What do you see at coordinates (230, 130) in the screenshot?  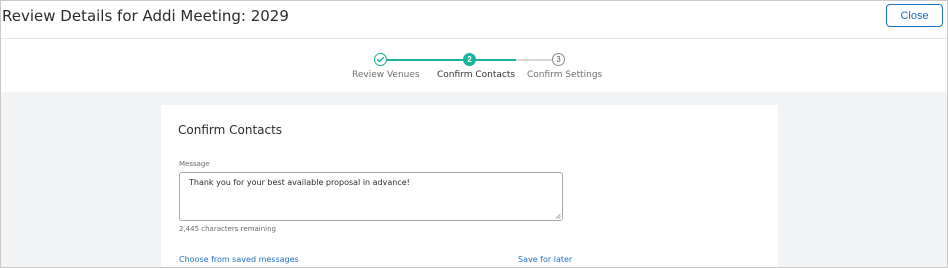 I see `card-title: Confirm Contacts` at bounding box center [230, 130].